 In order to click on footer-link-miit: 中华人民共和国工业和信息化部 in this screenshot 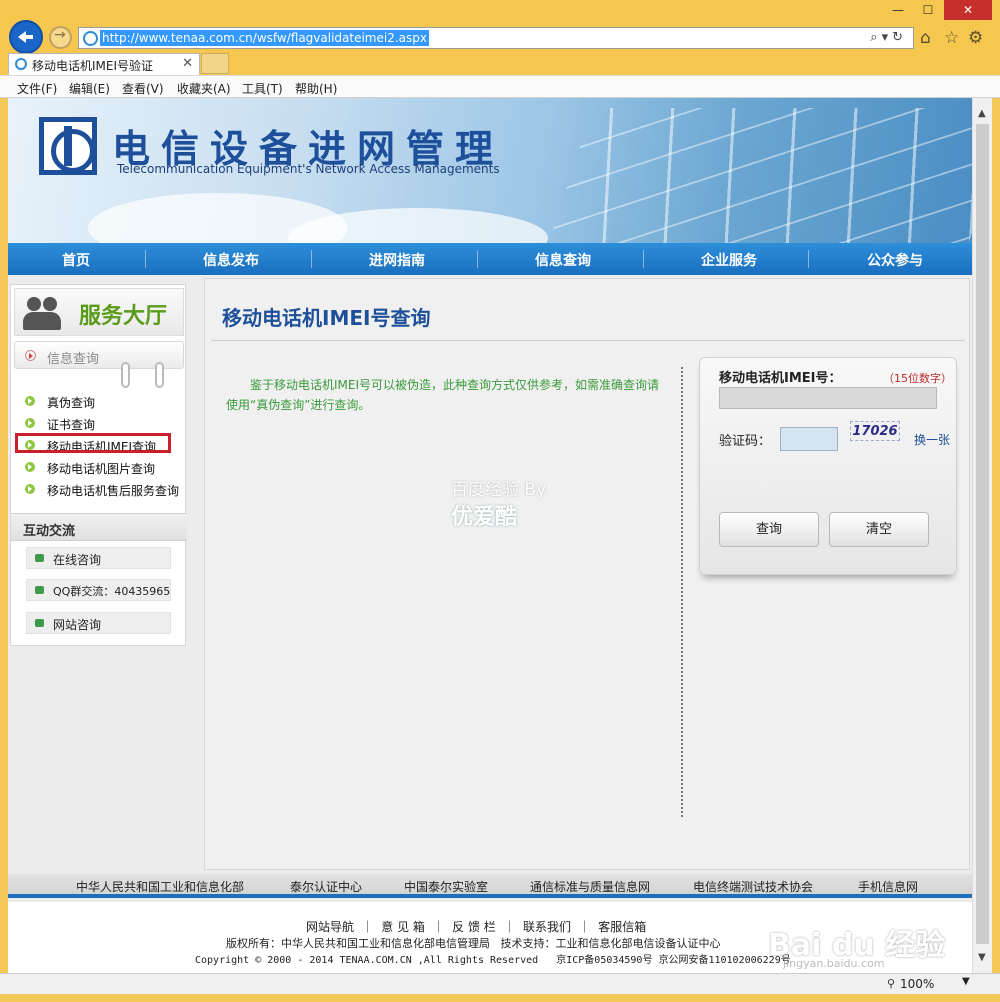, I will do `click(160, 886)`.